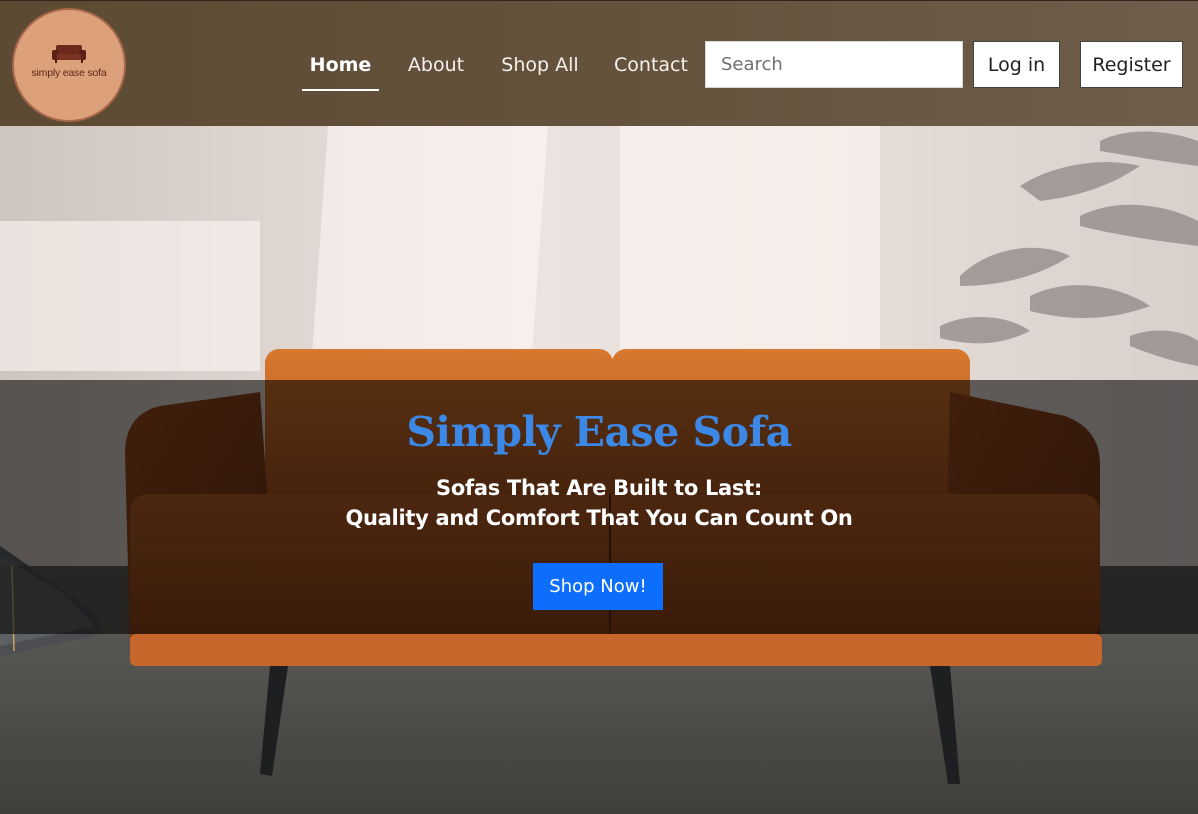 The image size is (1198, 814). I want to click on login-button: Log in, so click(1016, 64).